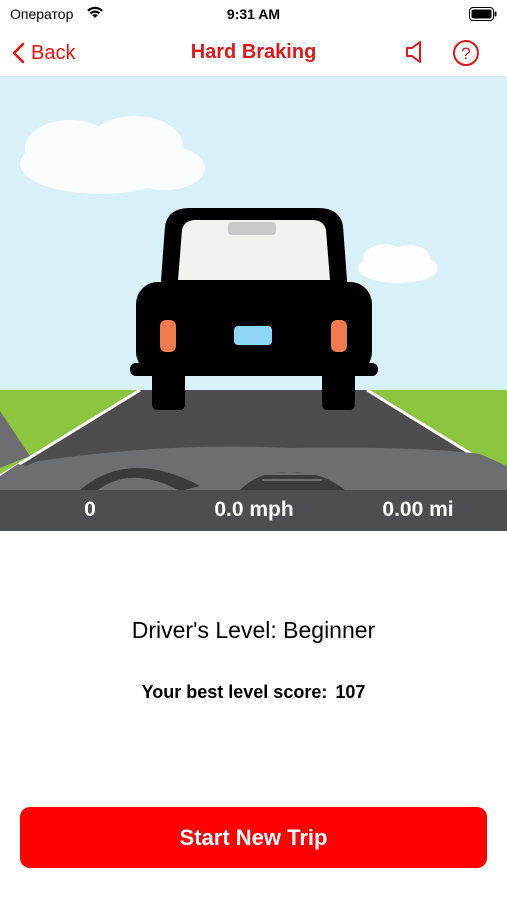 This screenshot has width=507, height=900. I want to click on battery-icon, so click(483, 16).